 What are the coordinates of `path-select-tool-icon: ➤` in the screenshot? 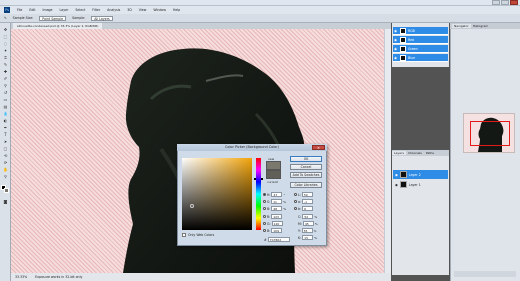 It's located at (5, 141).